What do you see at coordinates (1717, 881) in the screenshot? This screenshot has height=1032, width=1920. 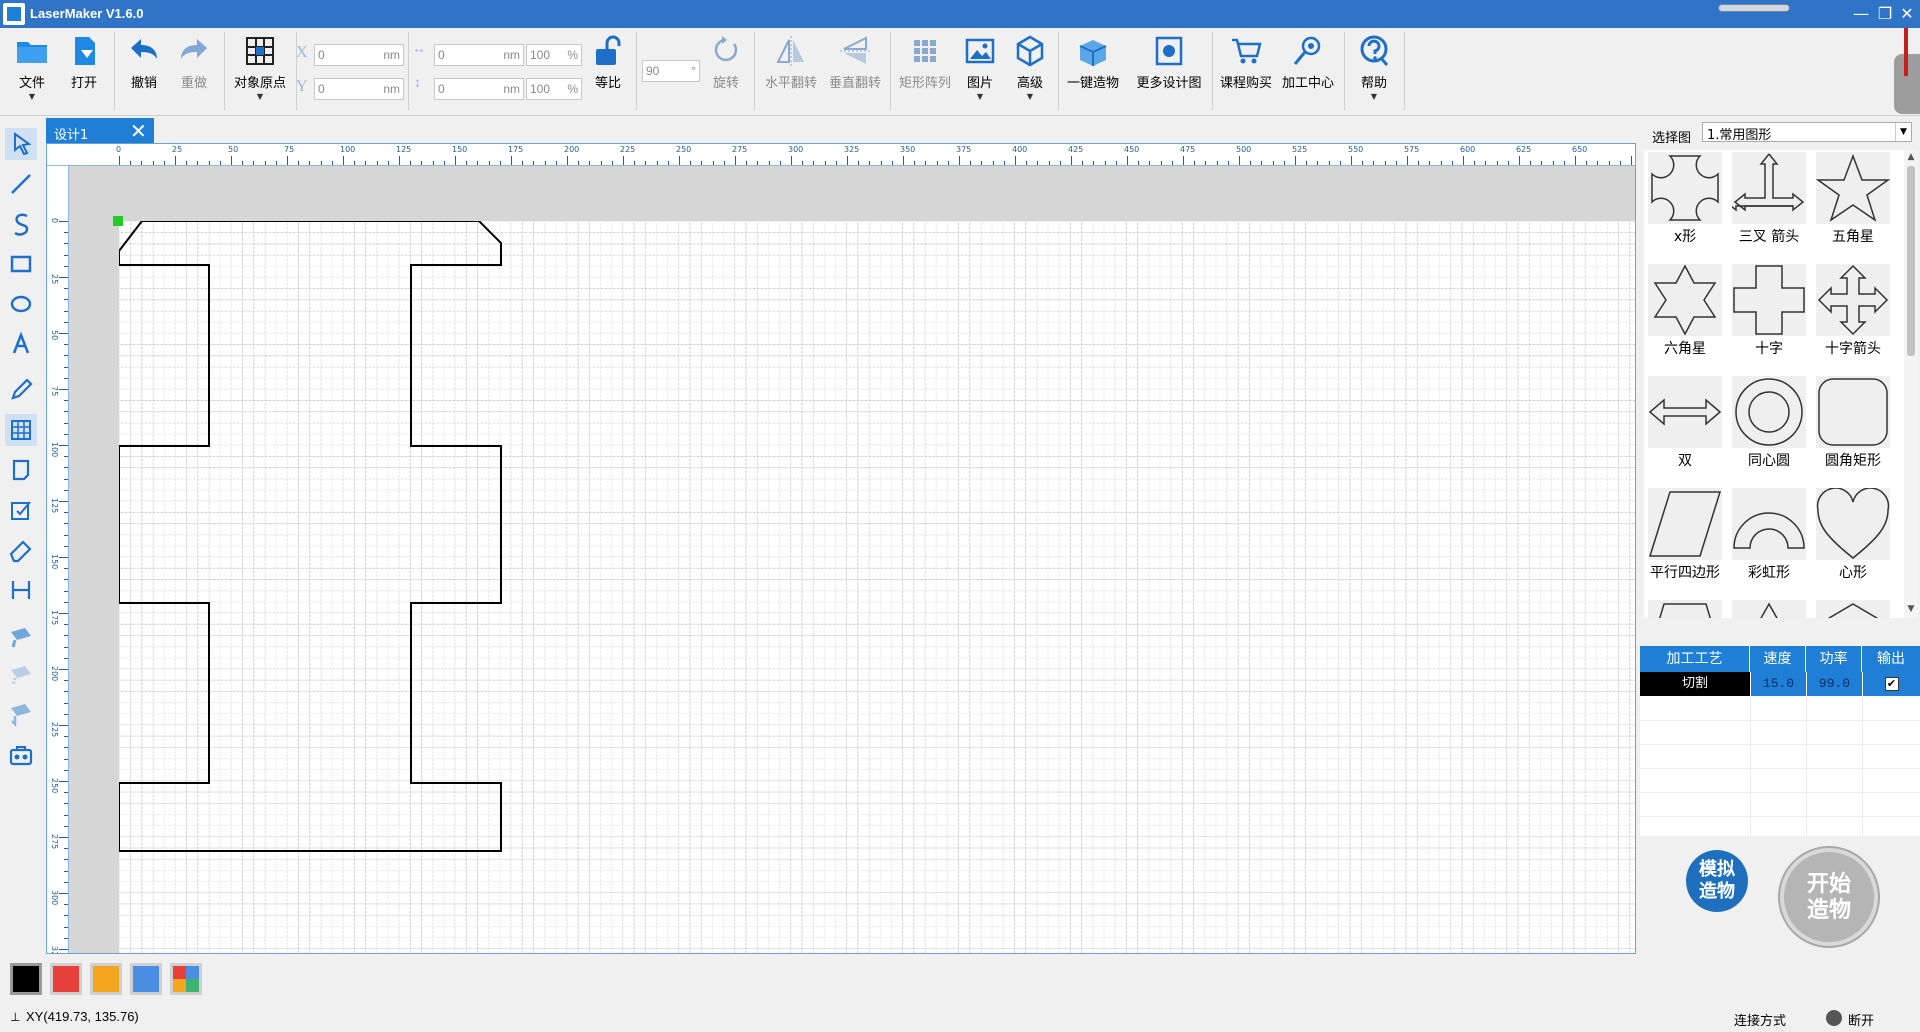 I see `simulate-make-button: 模拟 造物` at bounding box center [1717, 881].